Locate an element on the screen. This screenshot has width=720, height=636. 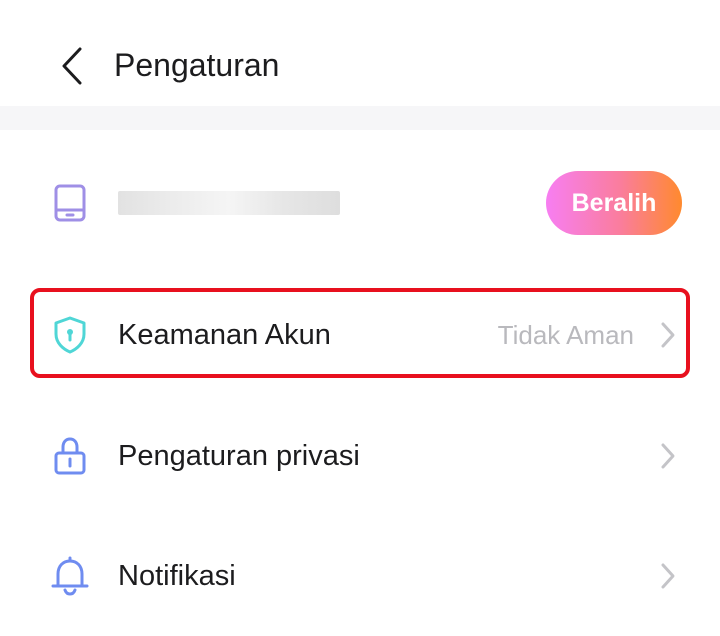
security-status: Tidak Aman is located at coordinates (565, 335).